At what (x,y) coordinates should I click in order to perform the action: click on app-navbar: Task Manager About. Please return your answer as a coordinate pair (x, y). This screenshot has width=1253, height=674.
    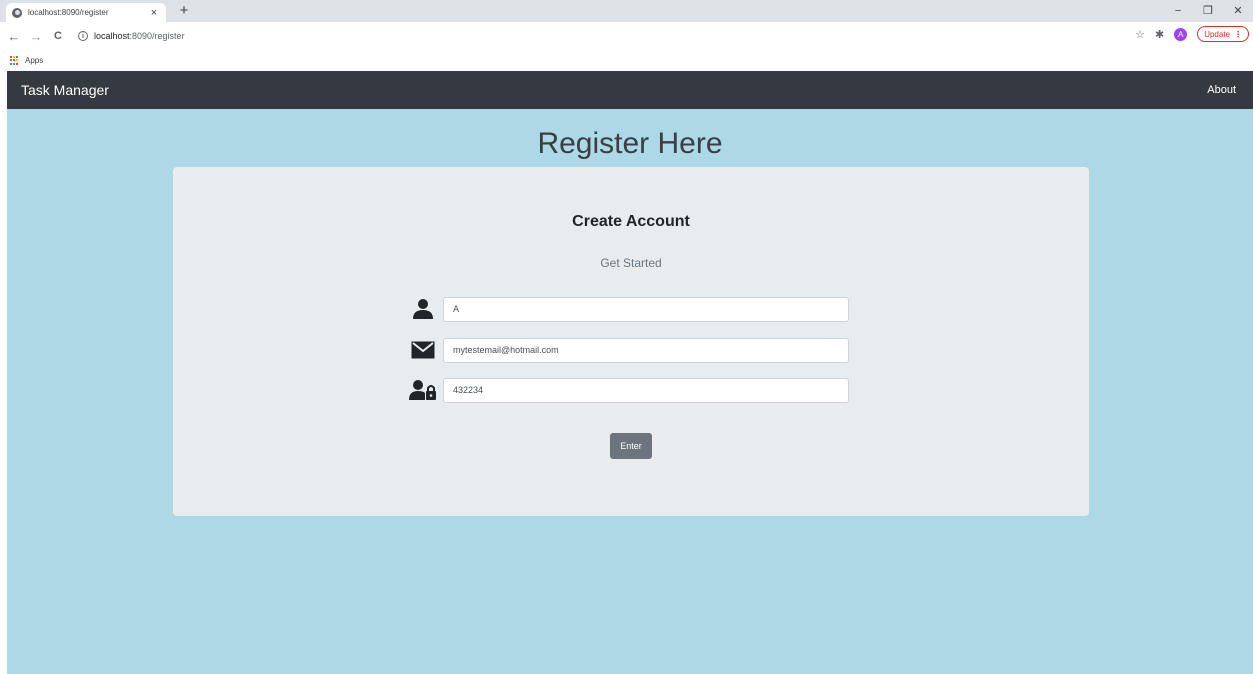
    Looking at the image, I should click on (630, 90).